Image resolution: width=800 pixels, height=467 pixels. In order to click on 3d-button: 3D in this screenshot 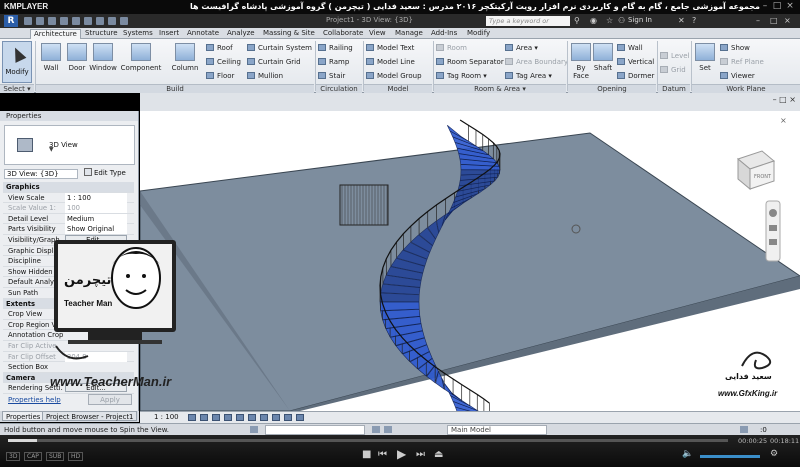, I will do `click(13, 456)`.